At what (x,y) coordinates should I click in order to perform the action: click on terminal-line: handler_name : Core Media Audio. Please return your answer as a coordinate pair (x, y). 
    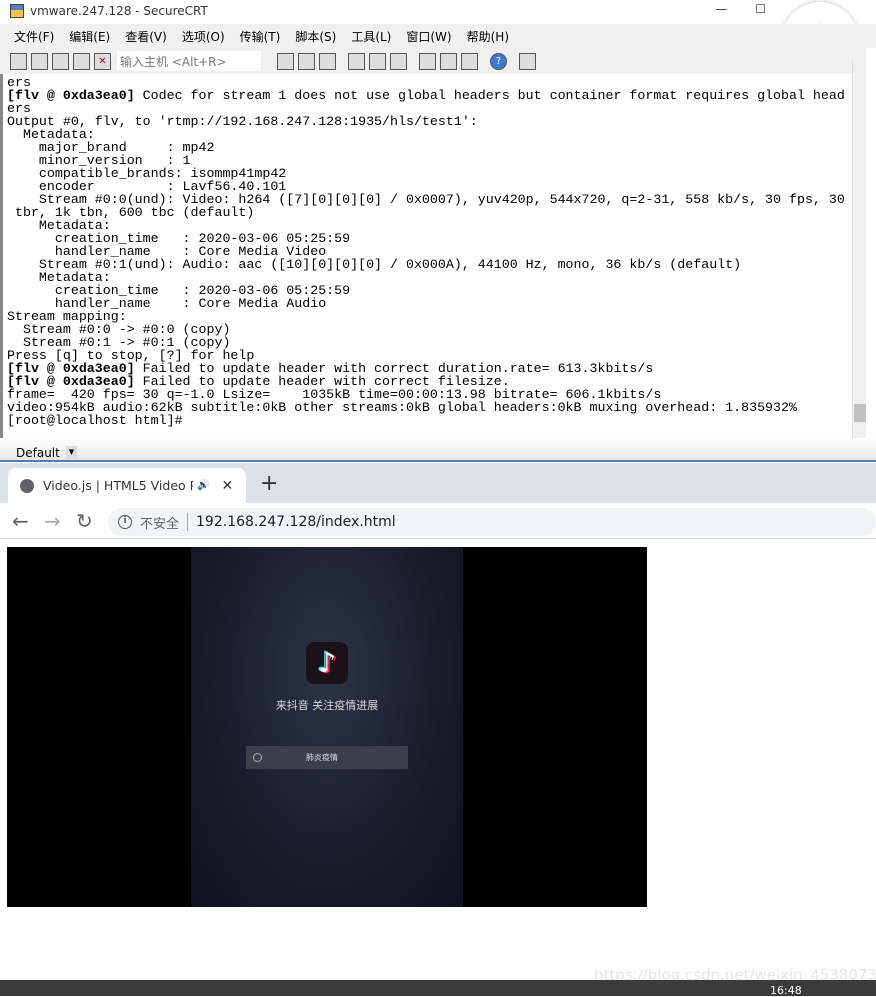
    Looking at the image, I should click on (429, 303).